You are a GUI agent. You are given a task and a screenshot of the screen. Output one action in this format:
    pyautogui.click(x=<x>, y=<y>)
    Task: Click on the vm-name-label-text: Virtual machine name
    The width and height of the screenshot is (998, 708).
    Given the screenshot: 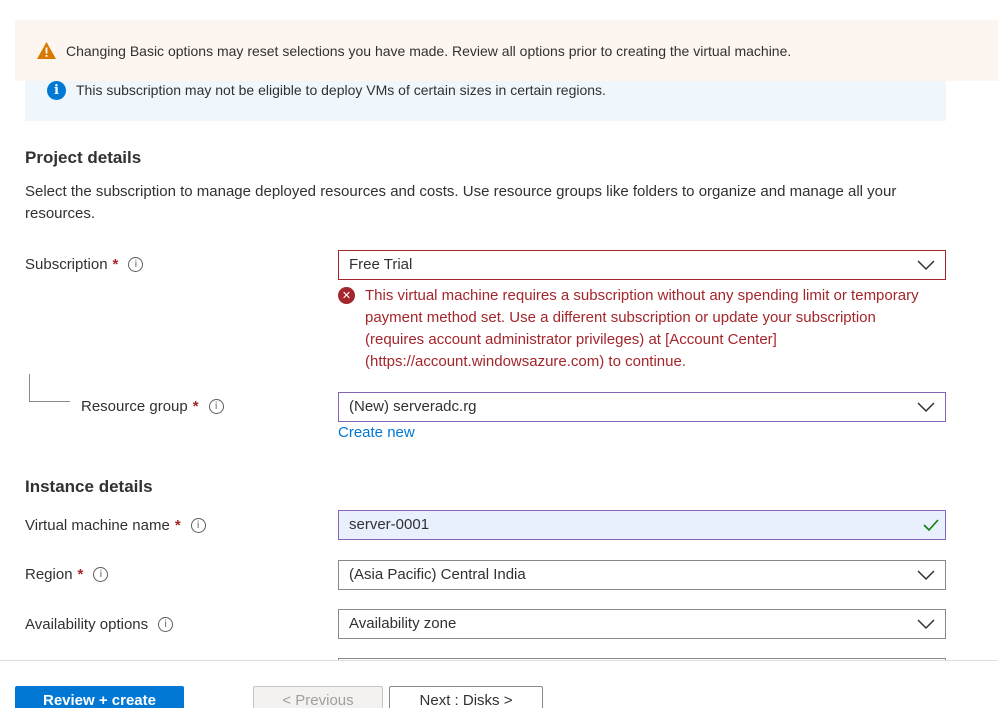 What is the action you would take?
    pyautogui.click(x=97, y=525)
    